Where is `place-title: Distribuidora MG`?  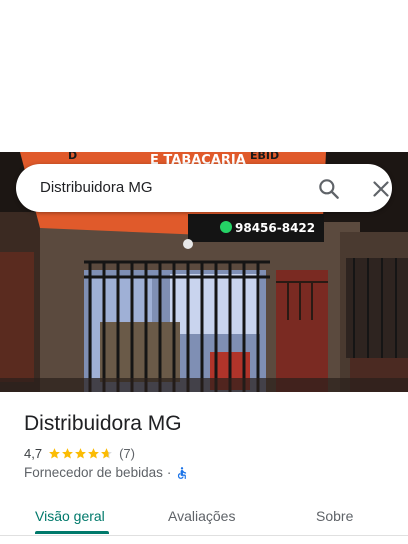
place-title: Distribuidora MG is located at coordinates (103, 423).